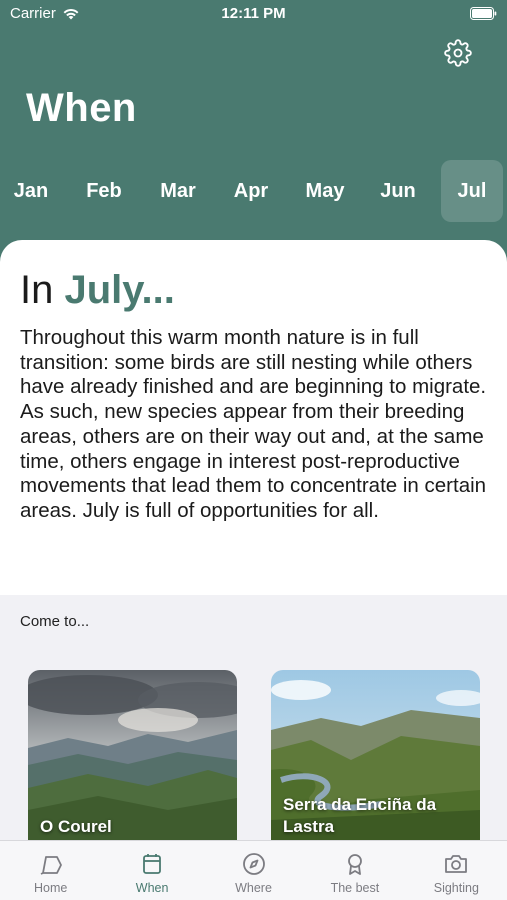  I want to click on place-photo, so click(132, 755).